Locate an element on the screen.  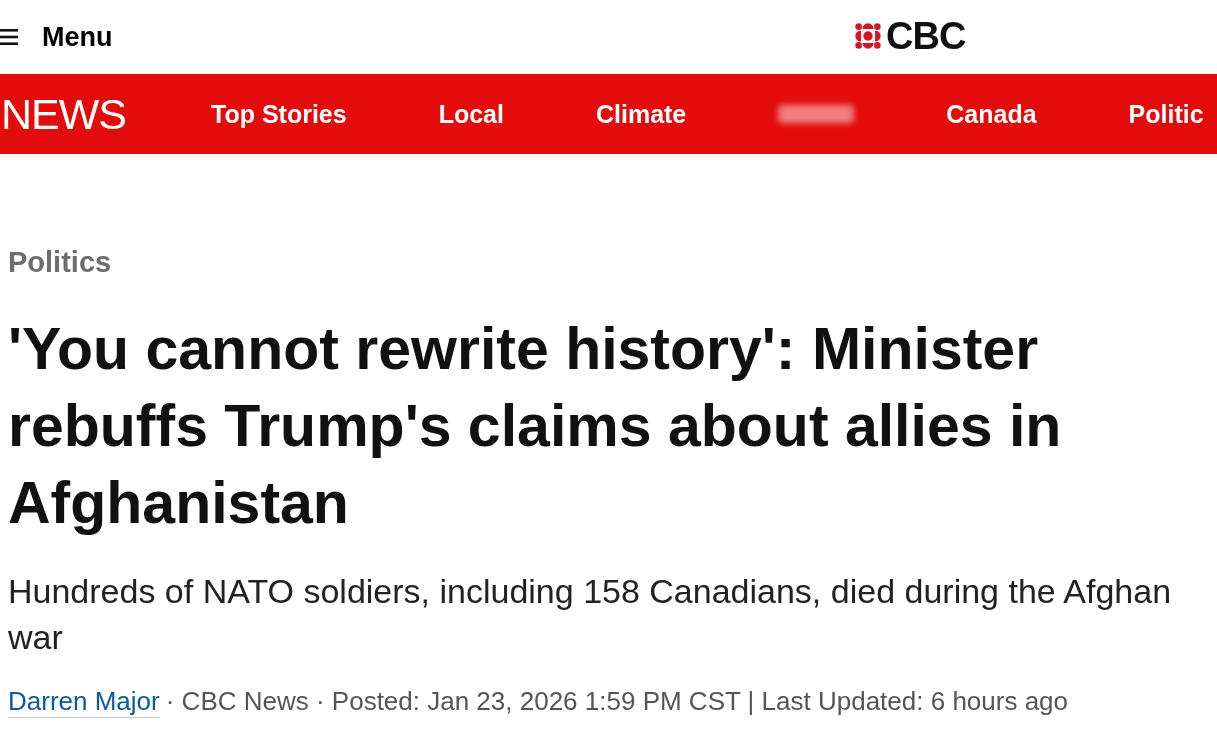
nav-link: Top Stories is located at coordinates (279, 114).